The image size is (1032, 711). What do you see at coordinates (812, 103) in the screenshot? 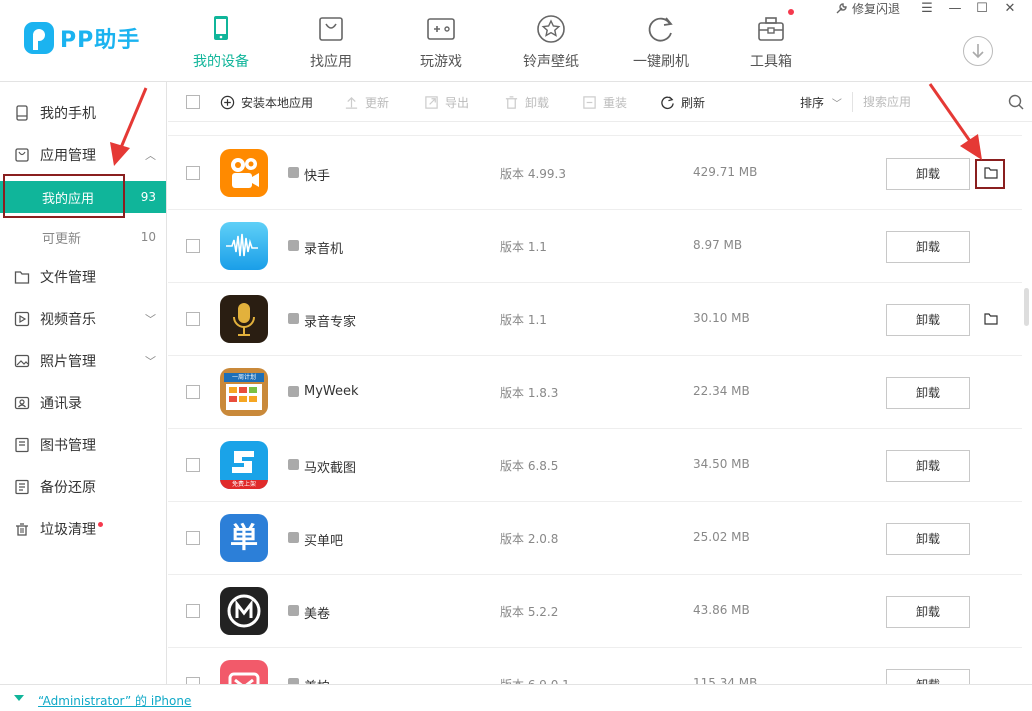
I see `sort-label: 排序` at bounding box center [812, 103].